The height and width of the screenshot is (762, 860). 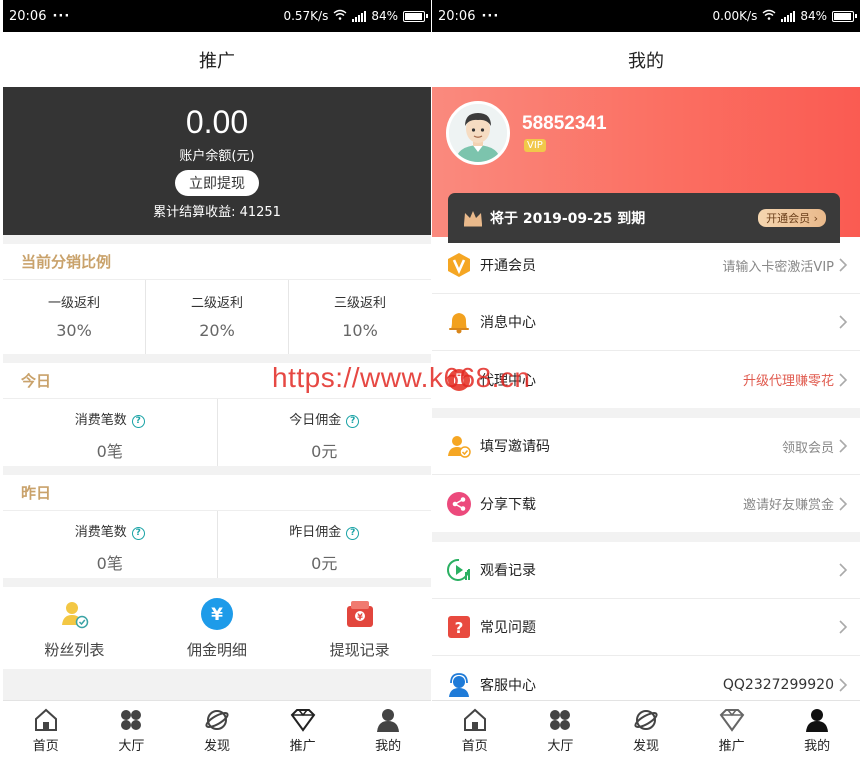 What do you see at coordinates (324, 451) in the screenshot?
I see `stat-value: 0元` at bounding box center [324, 451].